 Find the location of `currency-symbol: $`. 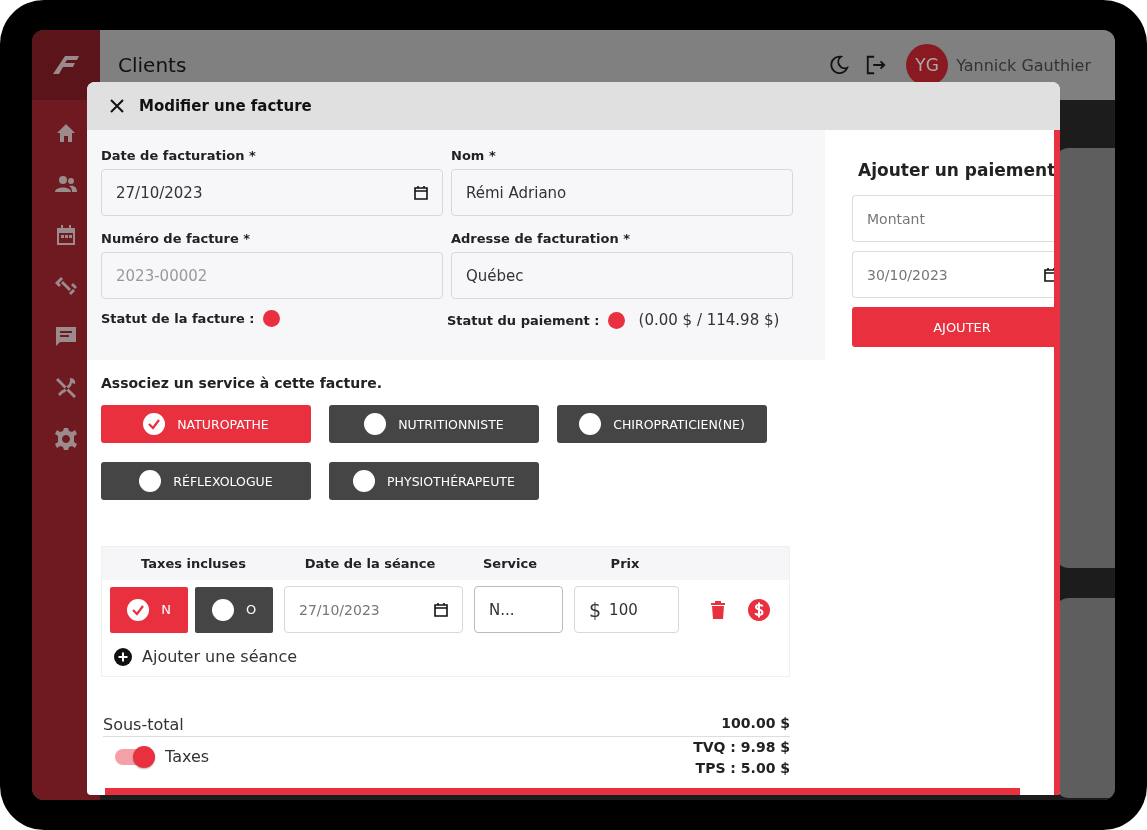

currency-symbol: $ is located at coordinates (595, 609).